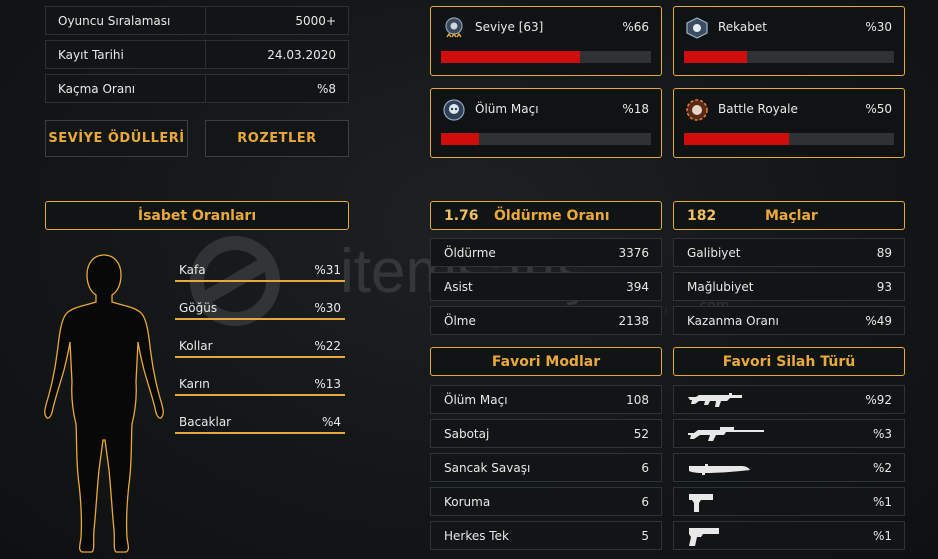 The width and height of the screenshot is (938, 559). I want to click on knife-icon, so click(719, 469).